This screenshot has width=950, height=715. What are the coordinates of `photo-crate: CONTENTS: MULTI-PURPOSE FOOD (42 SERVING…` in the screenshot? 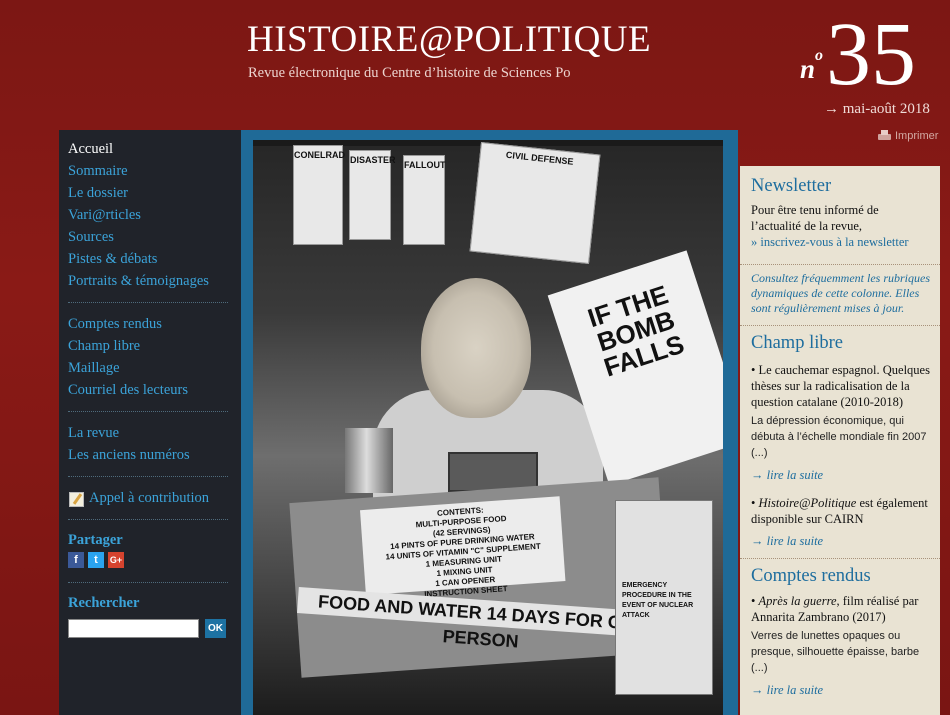 It's located at (480, 577).